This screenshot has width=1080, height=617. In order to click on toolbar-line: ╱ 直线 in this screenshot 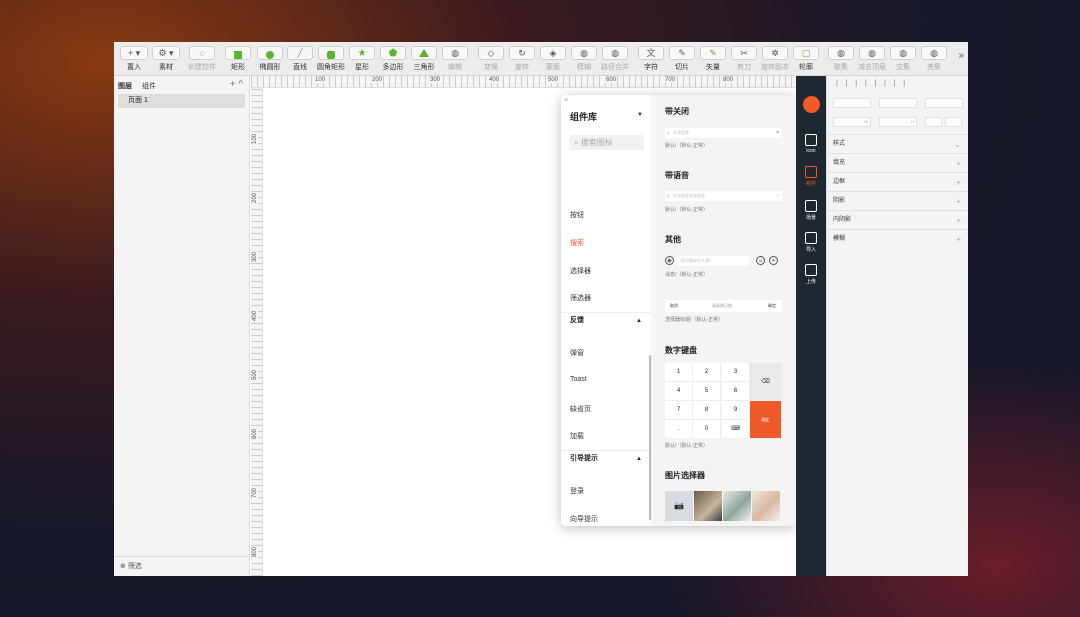, I will do `click(300, 60)`.